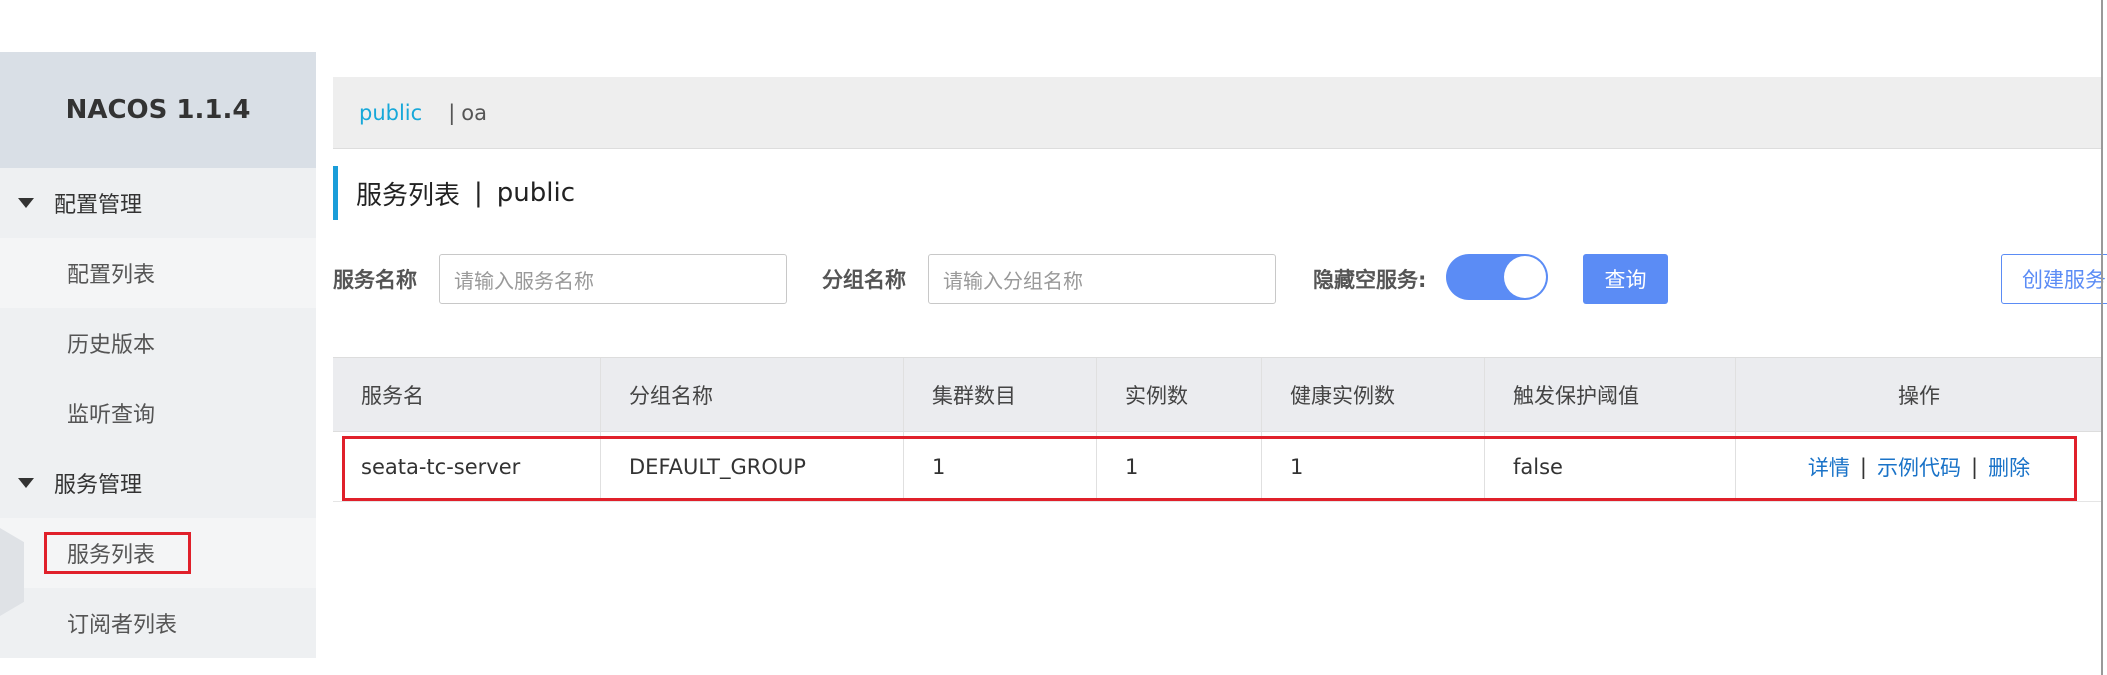 The image size is (2107, 675). I want to click on sidebar-item-label: 配置列表, so click(111, 275).